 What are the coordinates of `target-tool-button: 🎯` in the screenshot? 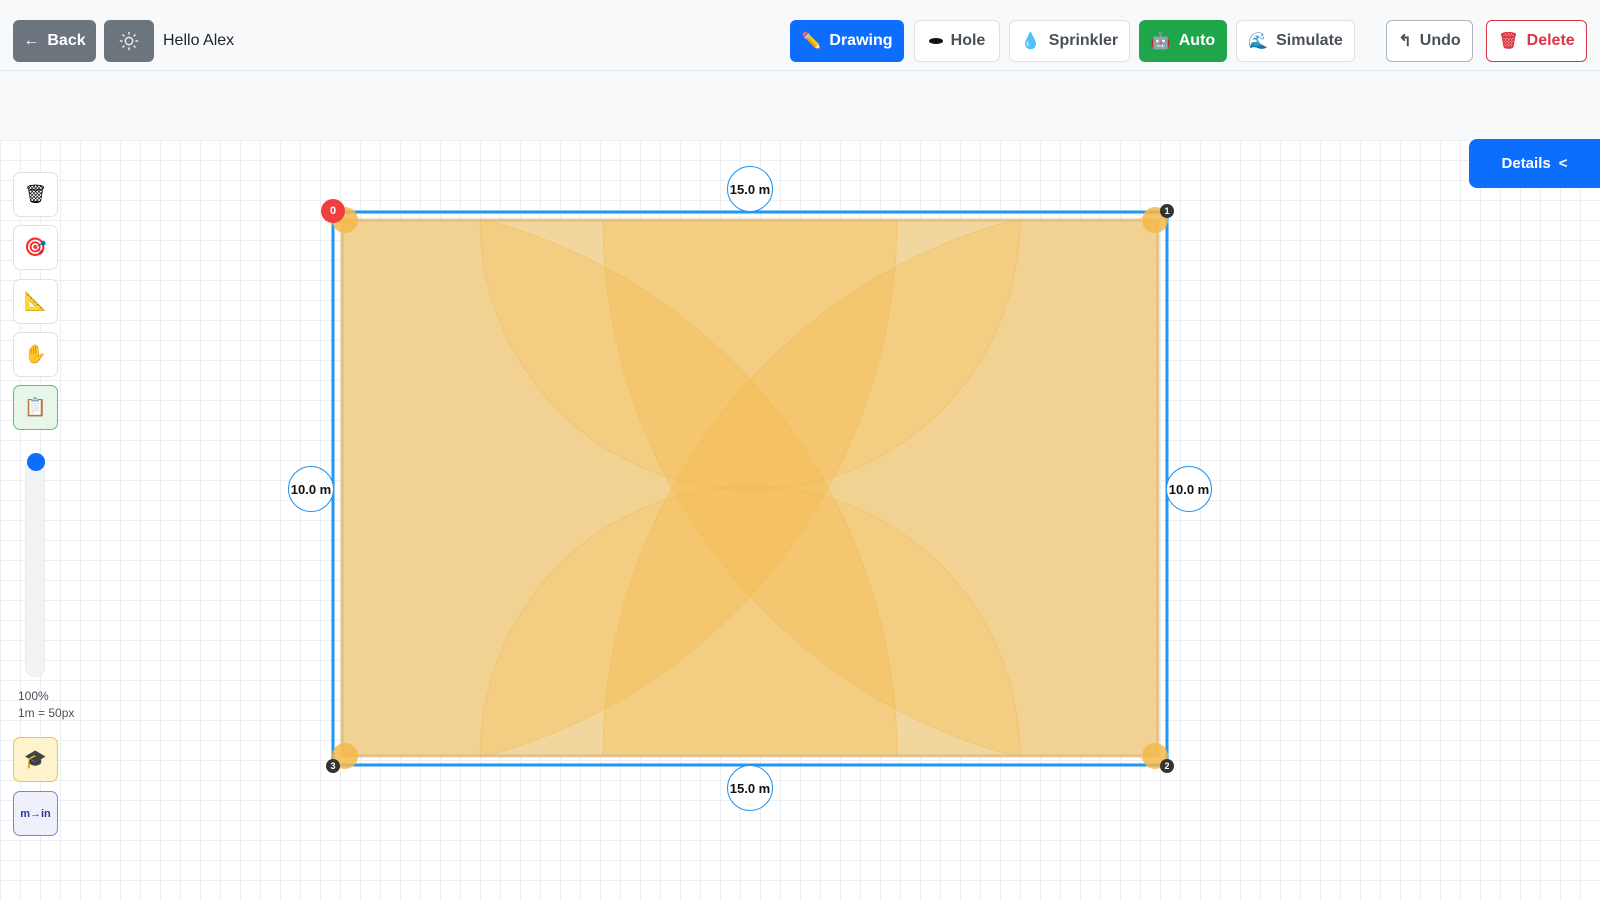 It's located at (35, 247).